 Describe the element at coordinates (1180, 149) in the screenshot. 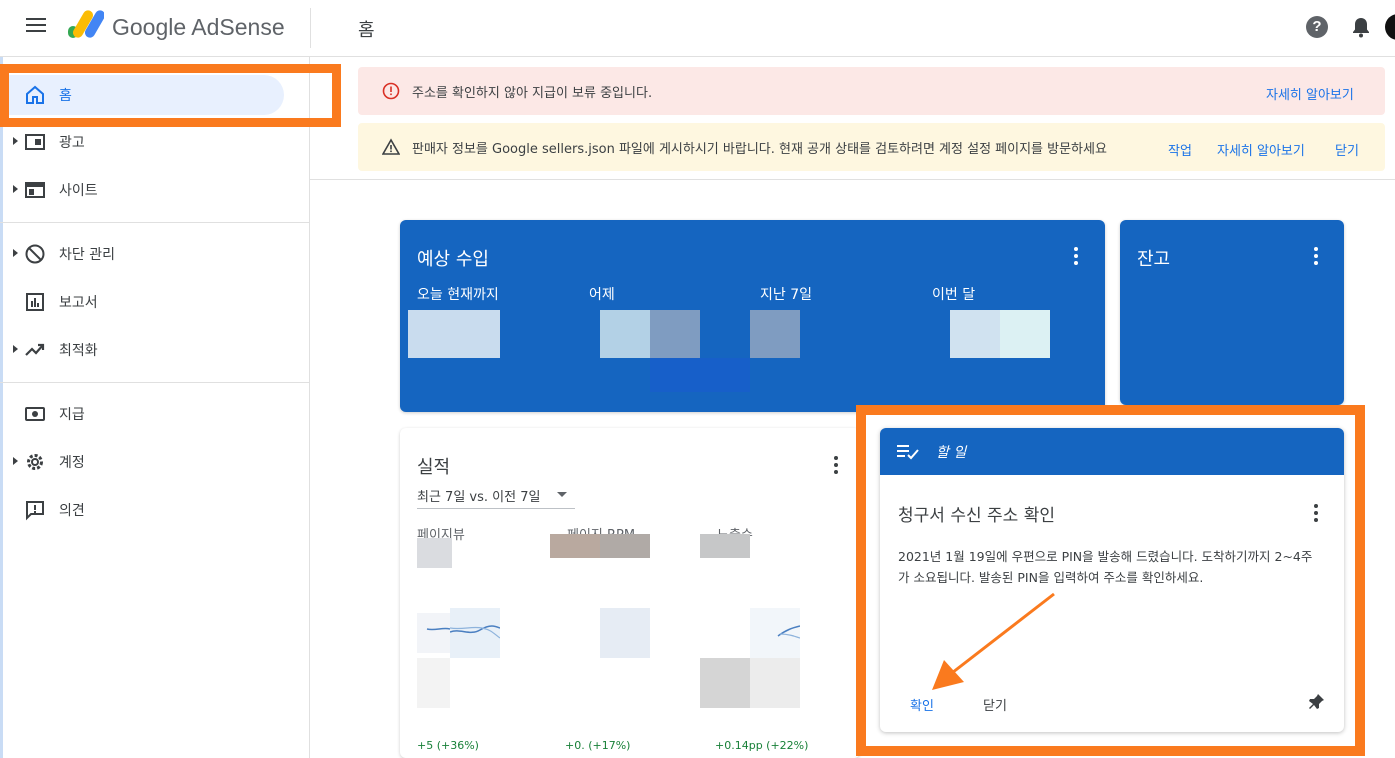

I see `warning-action-link: 작업` at that location.